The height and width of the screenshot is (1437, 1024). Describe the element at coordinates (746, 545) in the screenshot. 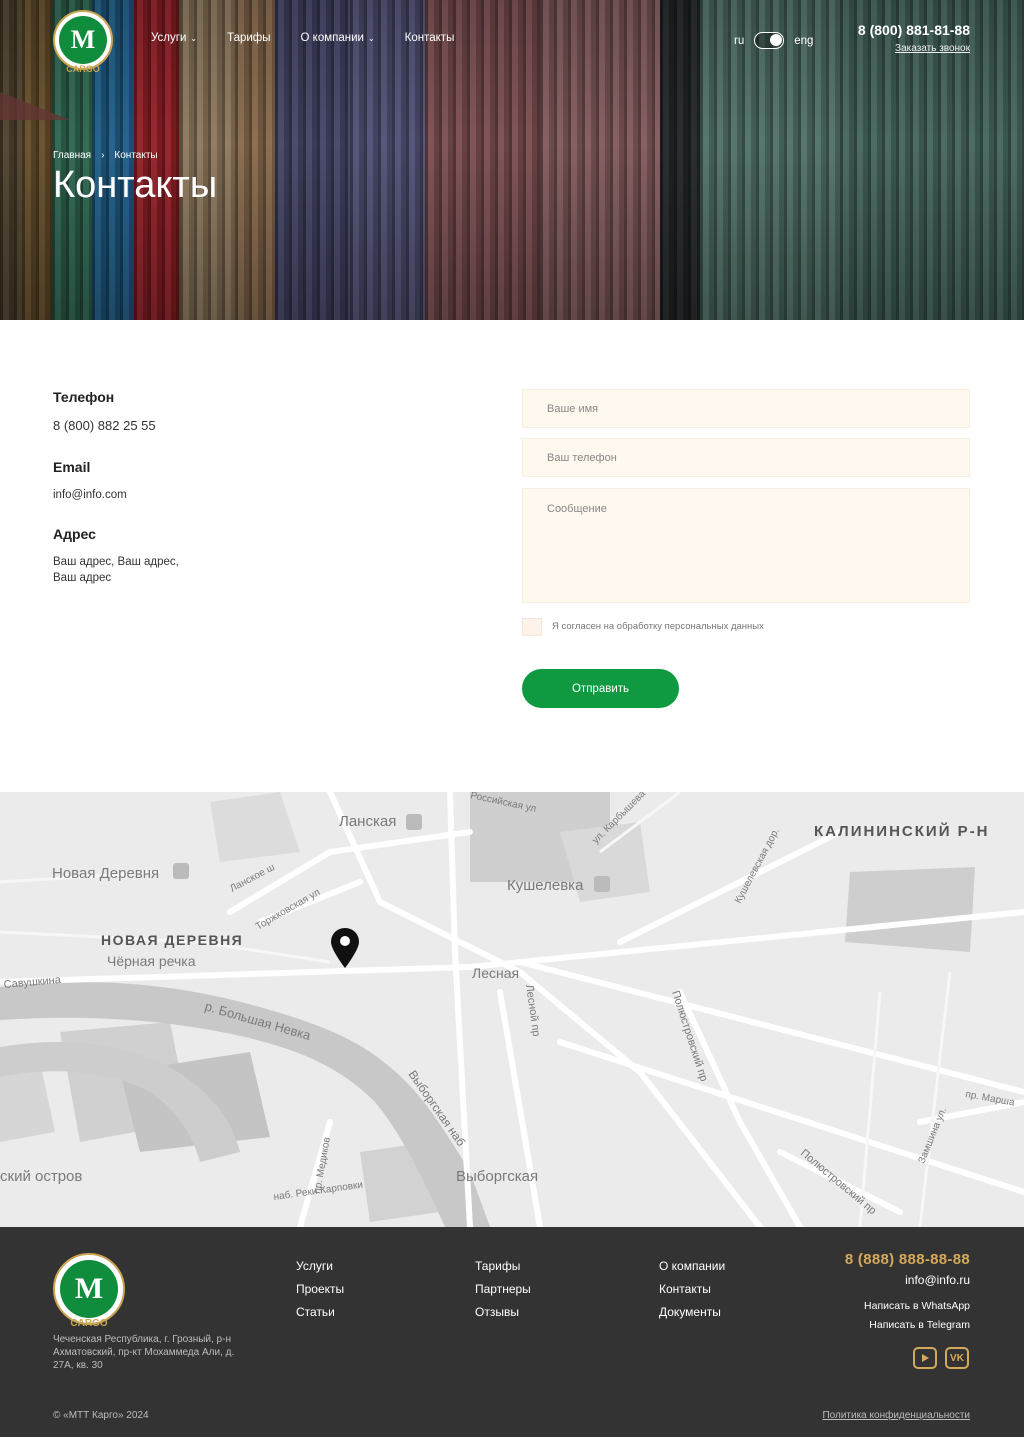

I see `message-textarea: Сообщение` at that location.